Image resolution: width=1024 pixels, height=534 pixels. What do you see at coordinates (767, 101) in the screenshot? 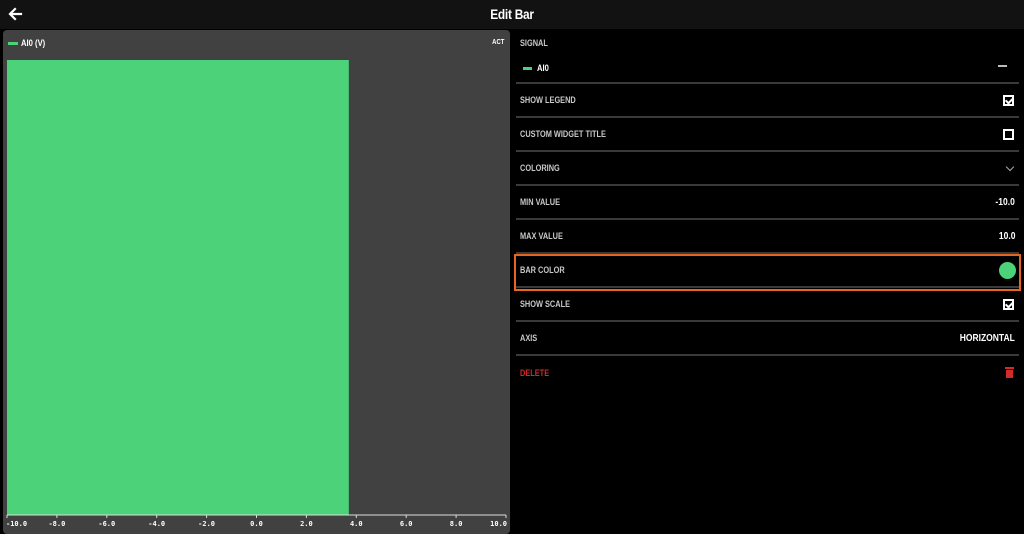
I see `show-legend-row: SHOW LEGEND` at bounding box center [767, 101].